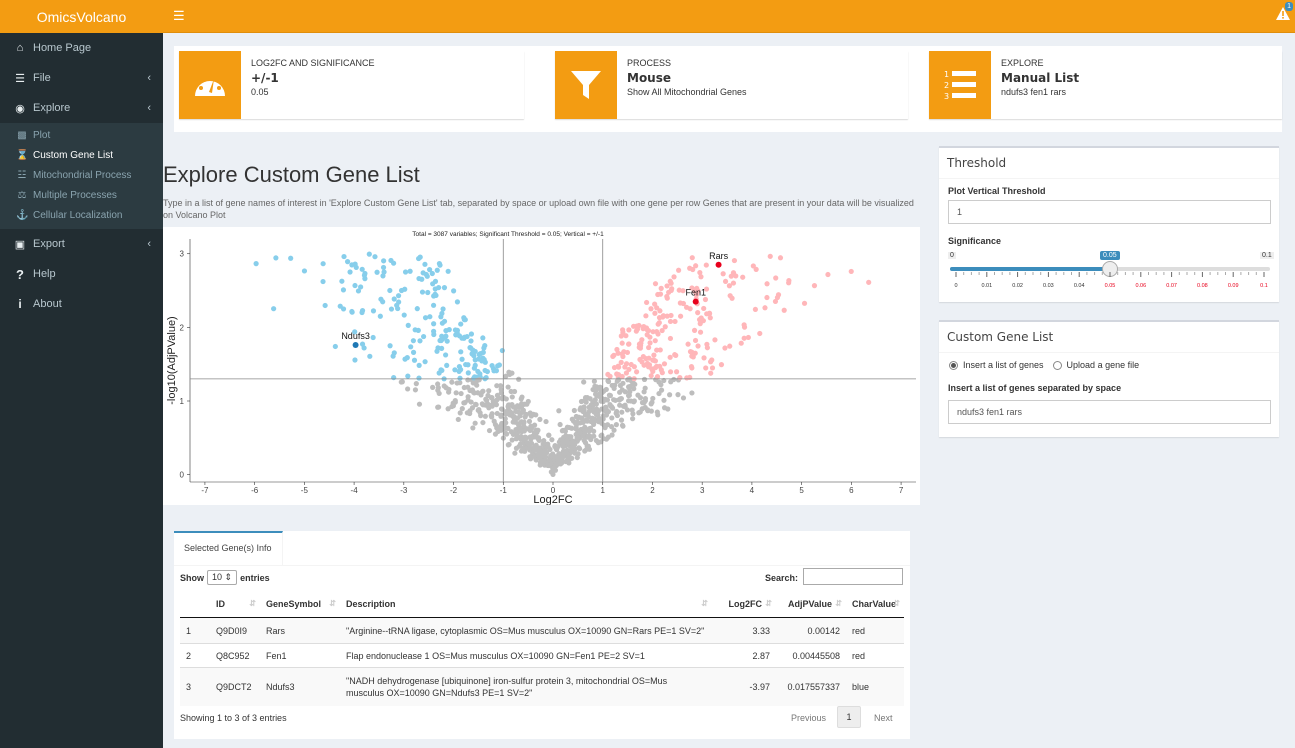 The height and width of the screenshot is (748, 1295). I want to click on gene-list-input: ndufs3 fen1 rars, so click(1109, 412).